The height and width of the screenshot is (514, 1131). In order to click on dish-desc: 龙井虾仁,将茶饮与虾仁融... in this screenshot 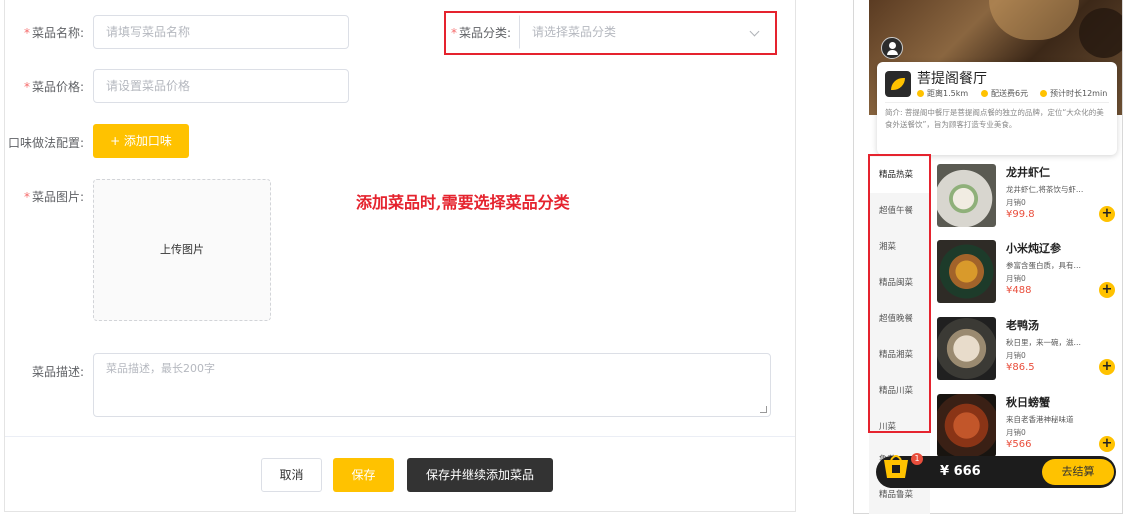, I will do `click(1046, 189)`.